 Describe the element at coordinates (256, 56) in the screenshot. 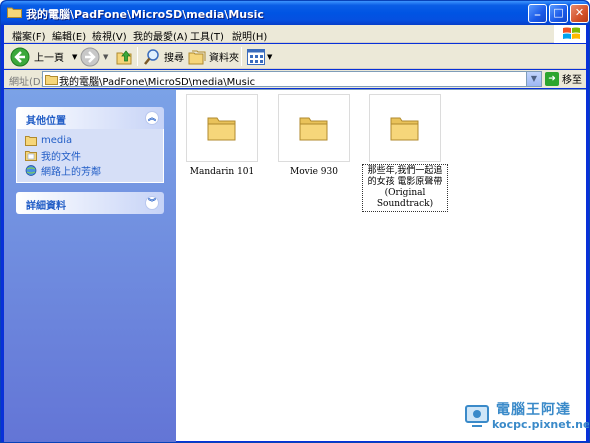

I see `views-icon` at that location.